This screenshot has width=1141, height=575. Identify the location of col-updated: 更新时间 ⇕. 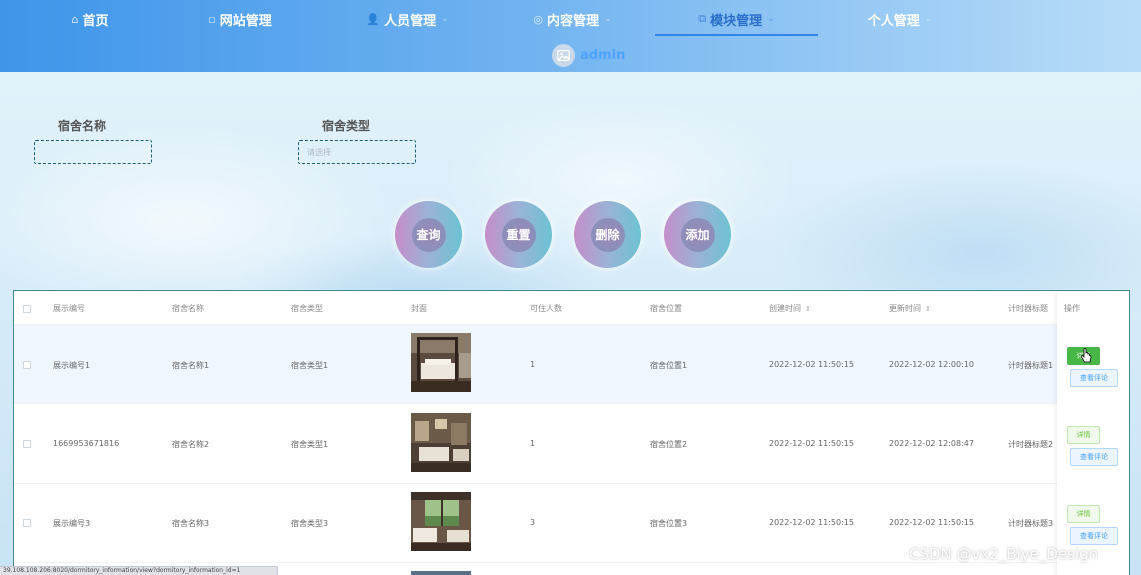
(910, 308).